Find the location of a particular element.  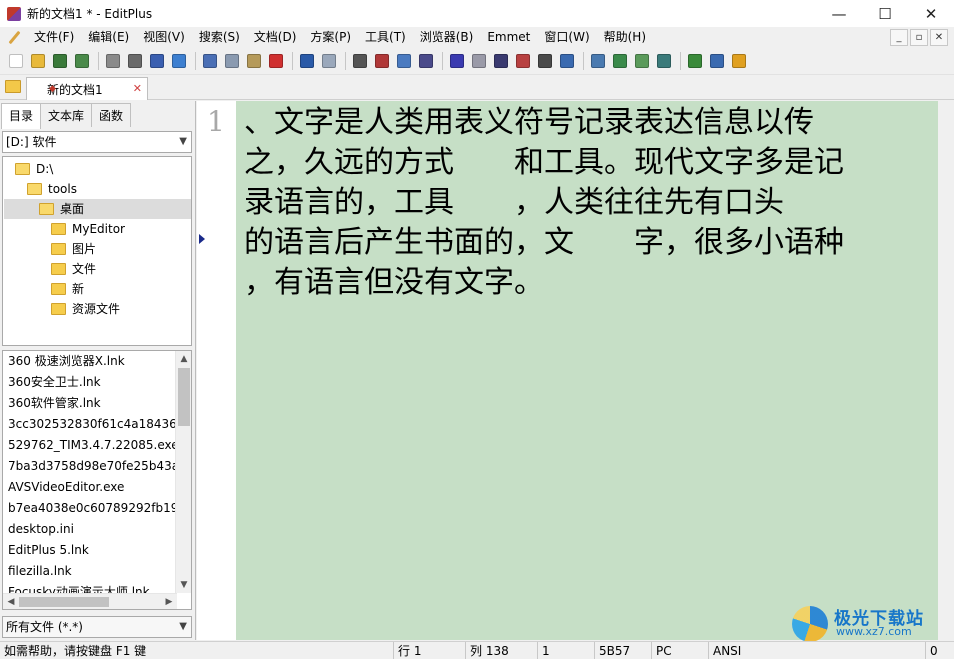

replace-button is located at coordinates (382, 61).